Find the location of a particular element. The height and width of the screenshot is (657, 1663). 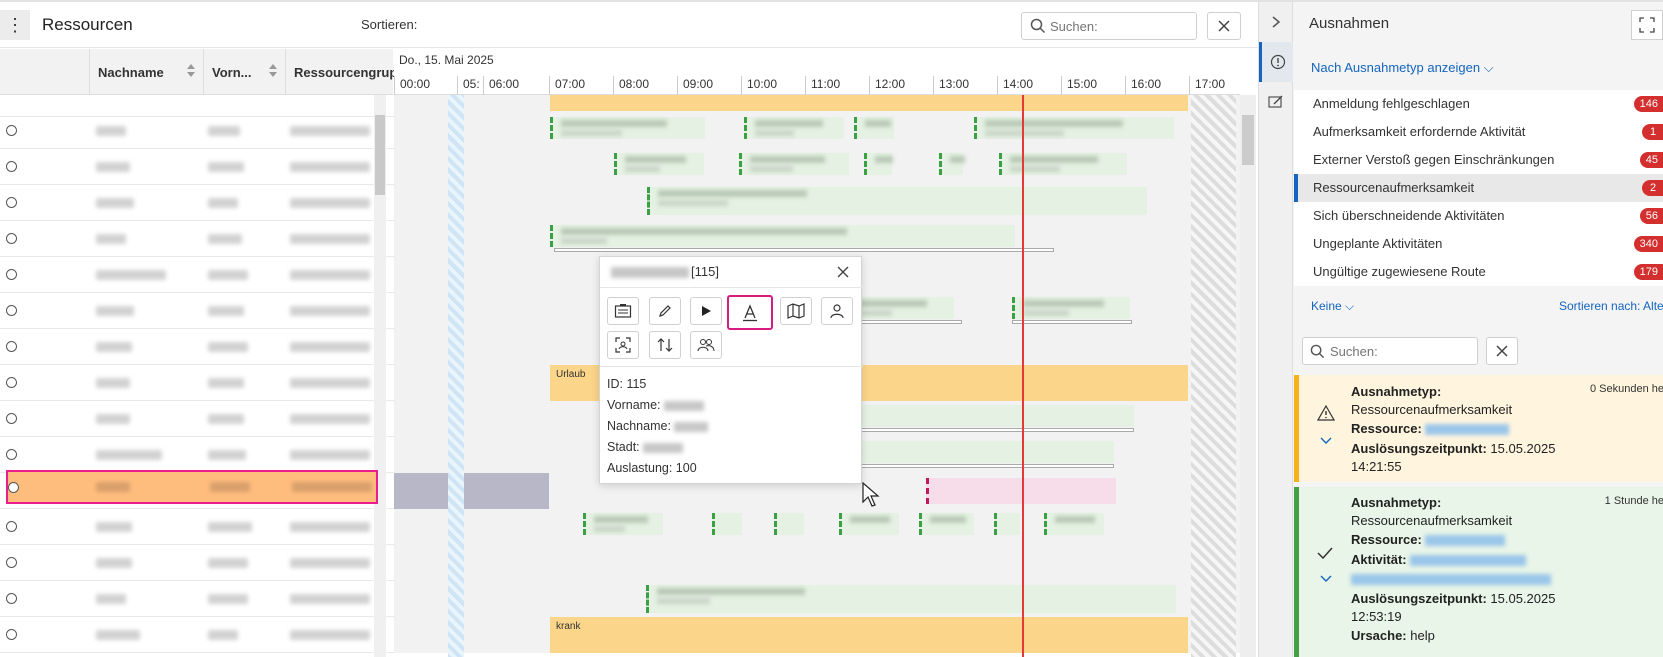

exception-type-item: Ungeplante Aktivitäten 340 is located at coordinates (1478, 244).